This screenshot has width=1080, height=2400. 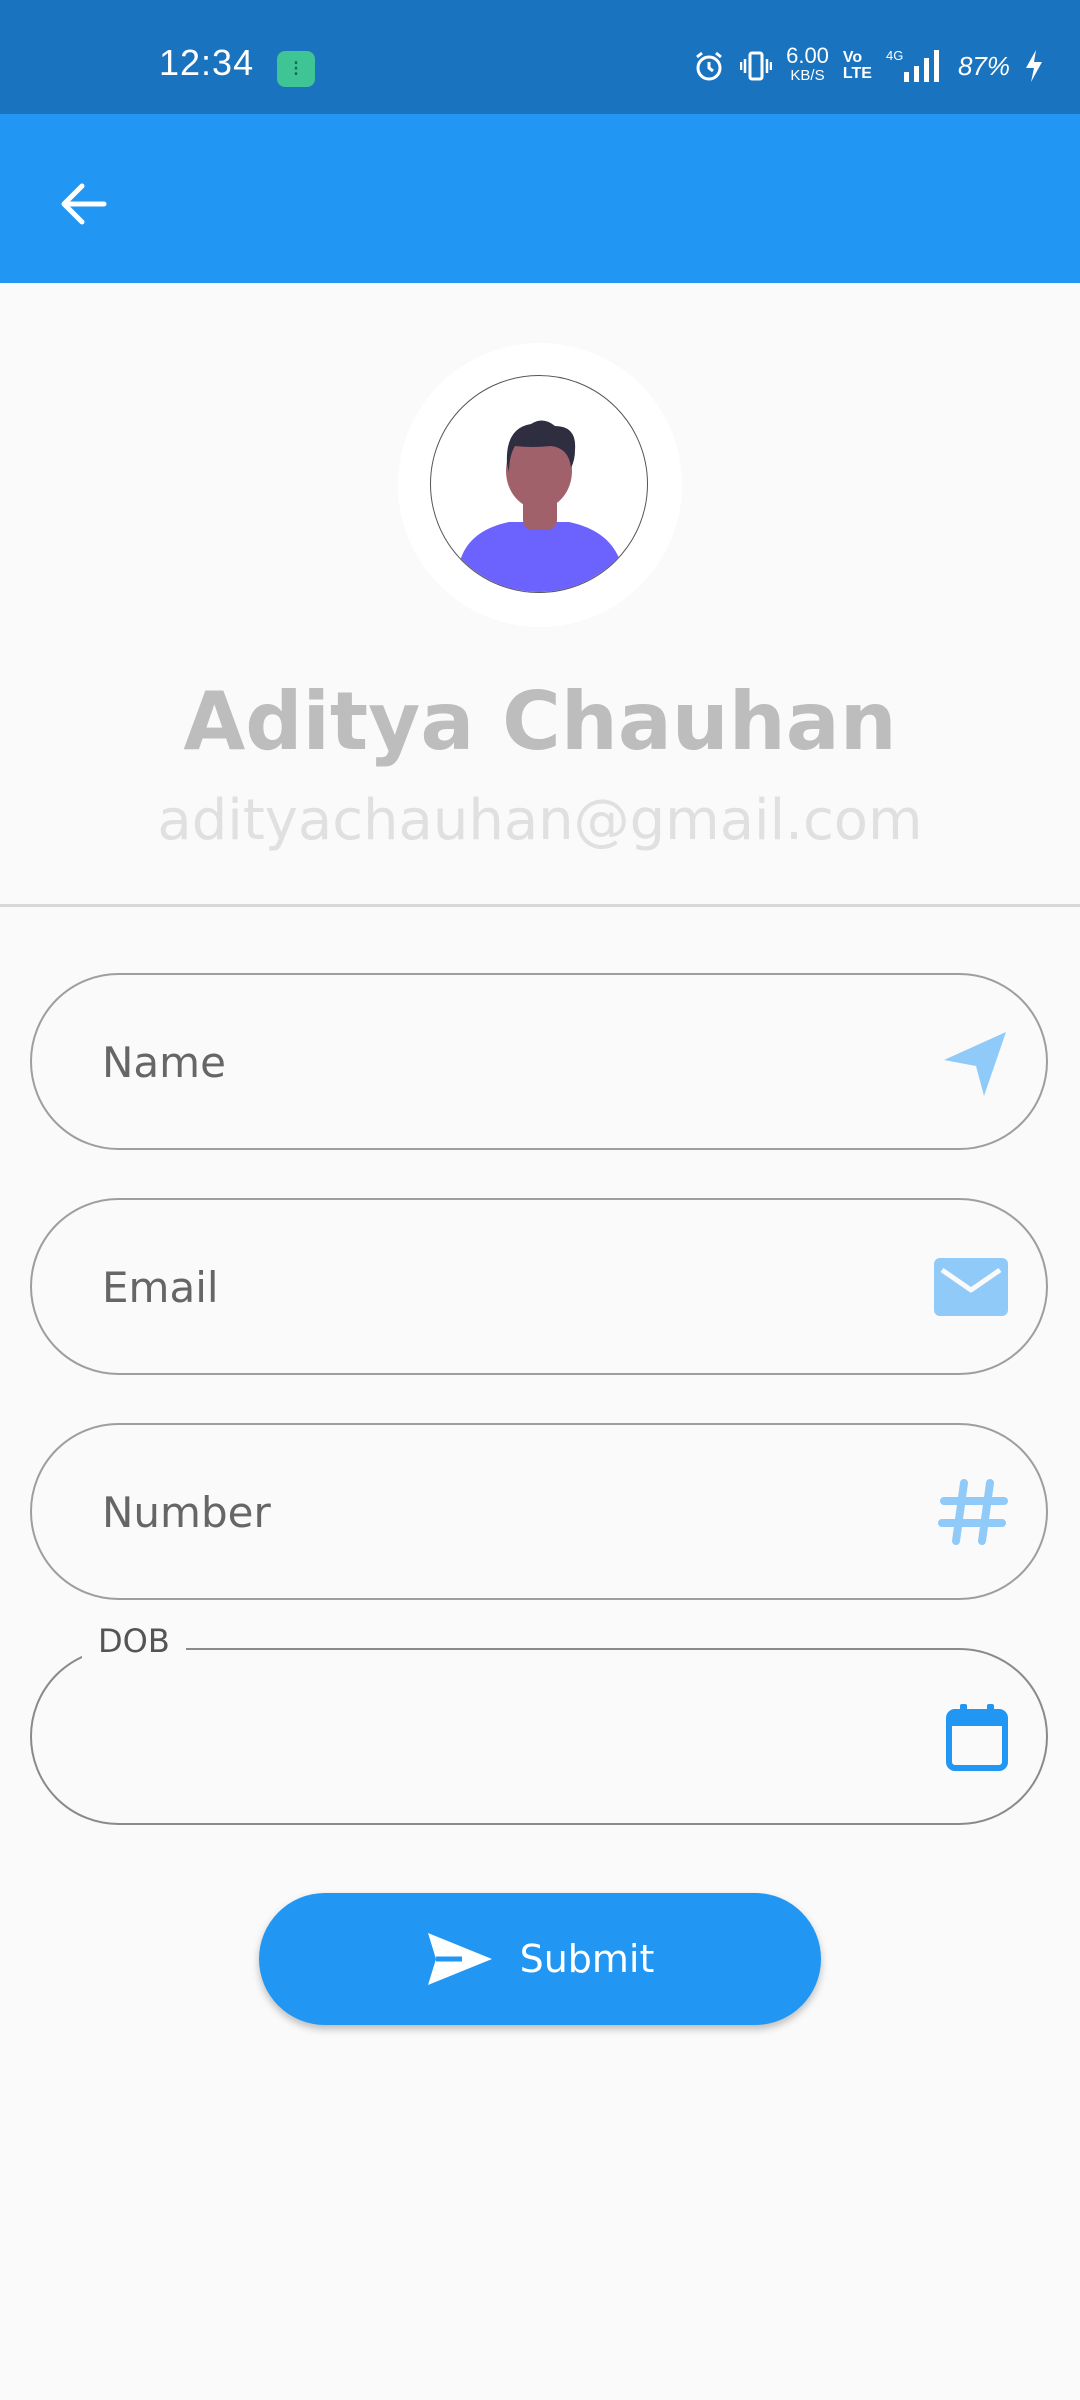 I want to click on app-bar, so click(x=540, y=198).